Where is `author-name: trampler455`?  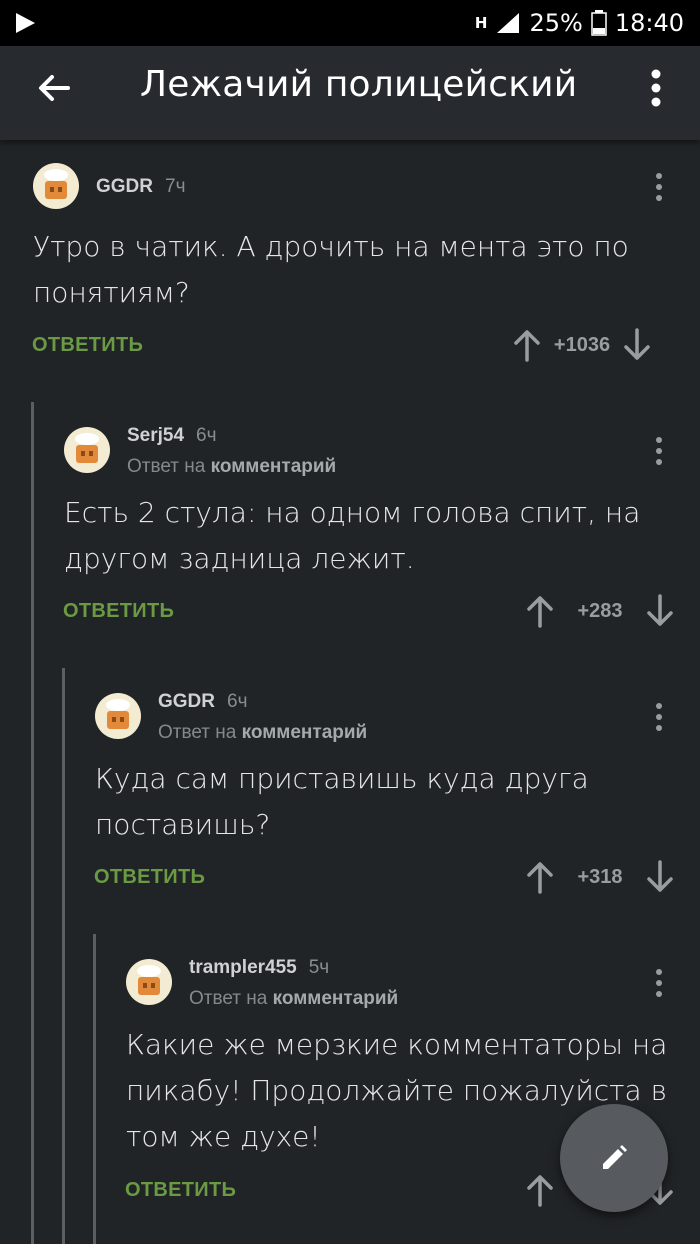
author-name: trampler455 is located at coordinates (243, 967).